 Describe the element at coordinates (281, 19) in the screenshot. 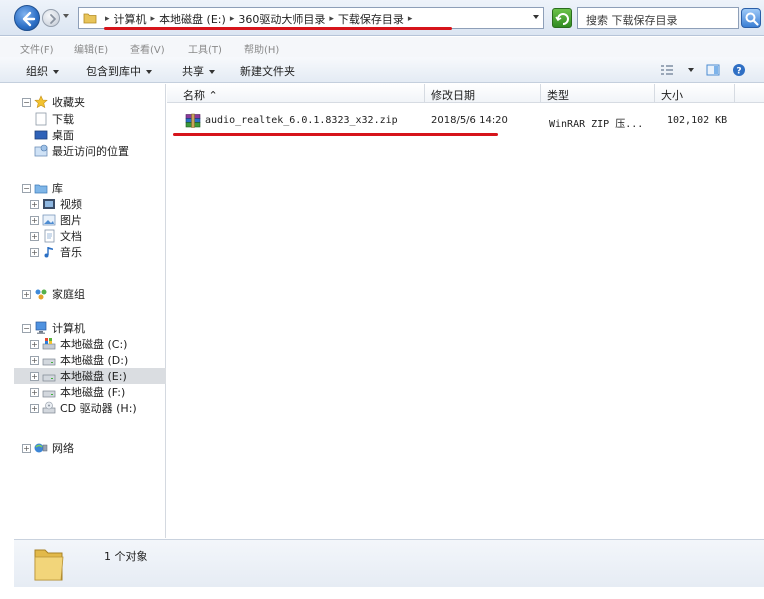

I see `breadcrumb-360-driver-folder: 360驱动大师目录` at that location.